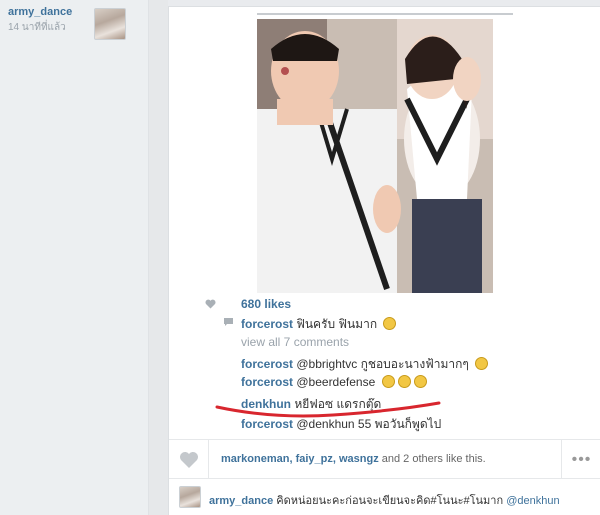  I want to click on poster-avatar, so click(110, 24).